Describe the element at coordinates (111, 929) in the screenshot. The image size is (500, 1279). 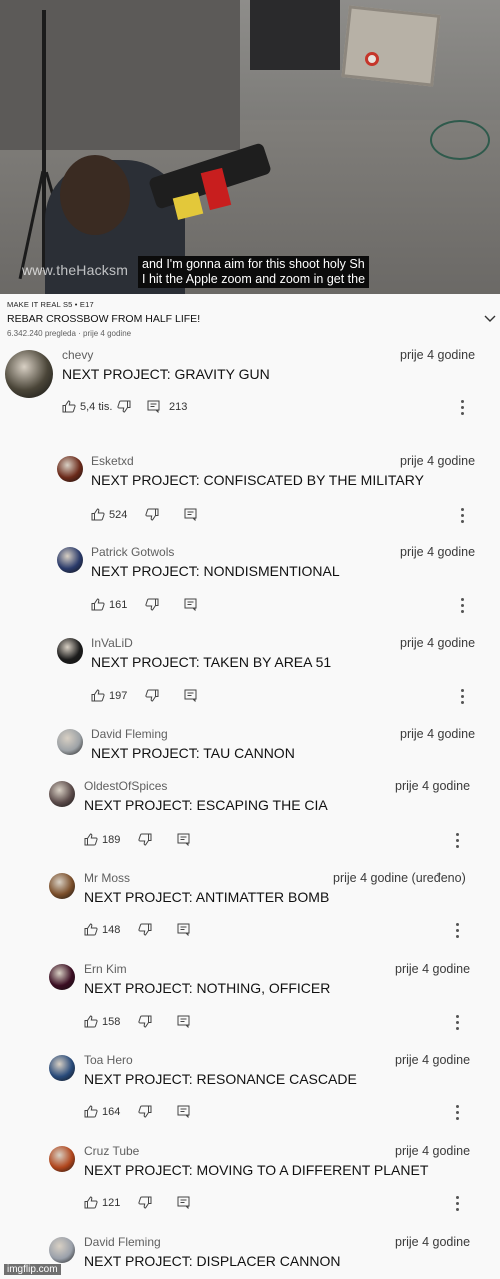
I see `like-count: 148` at that location.